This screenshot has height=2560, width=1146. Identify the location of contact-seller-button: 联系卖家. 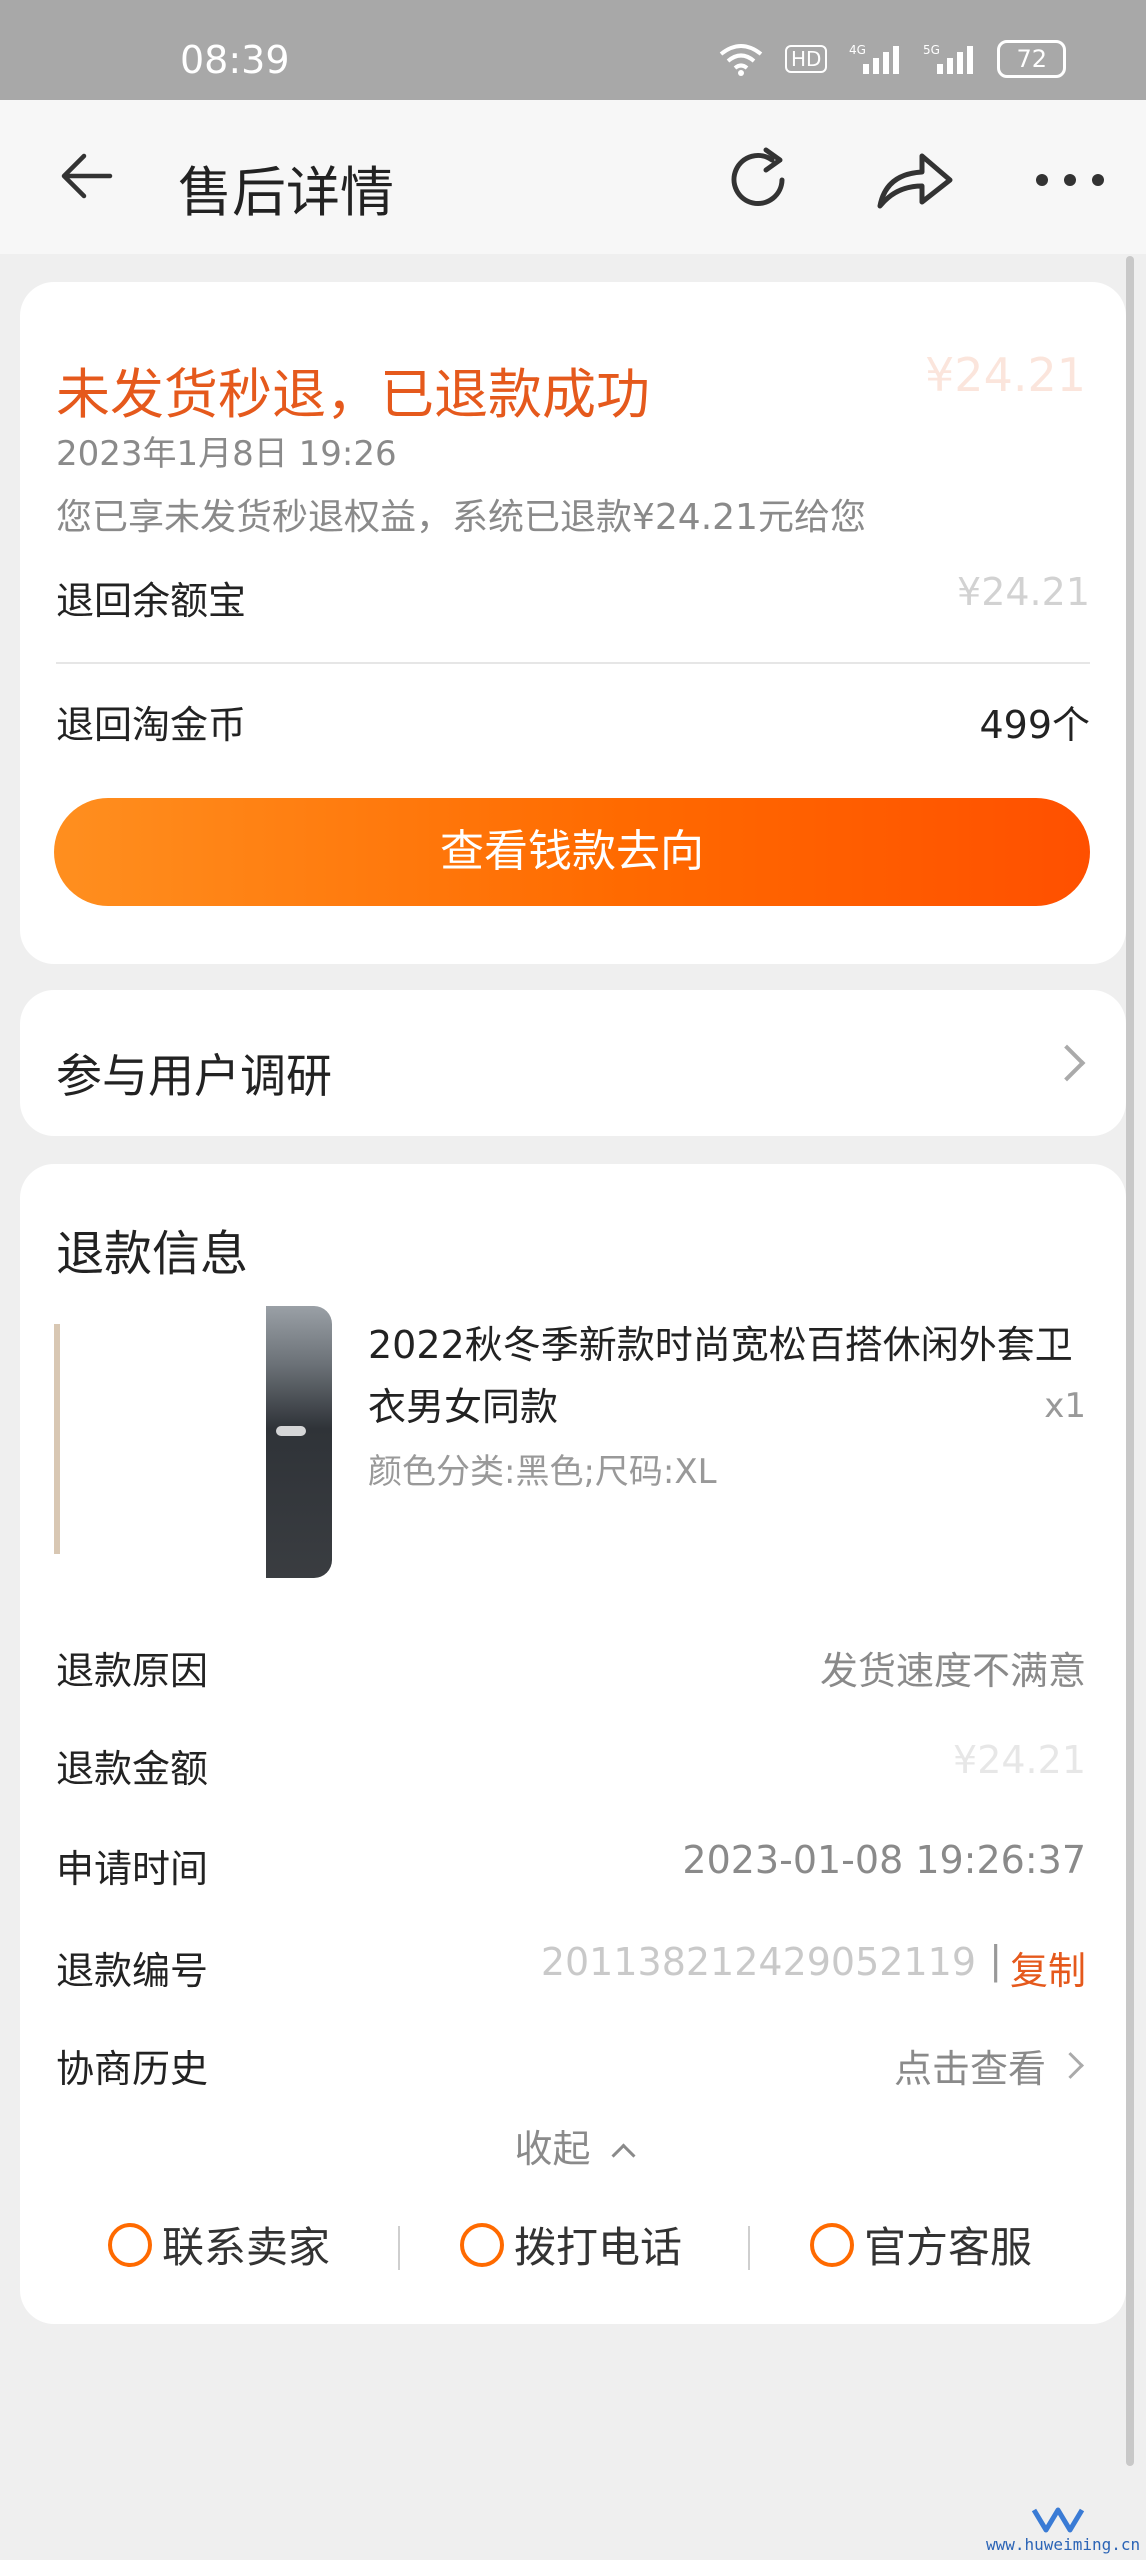
(219, 2244).